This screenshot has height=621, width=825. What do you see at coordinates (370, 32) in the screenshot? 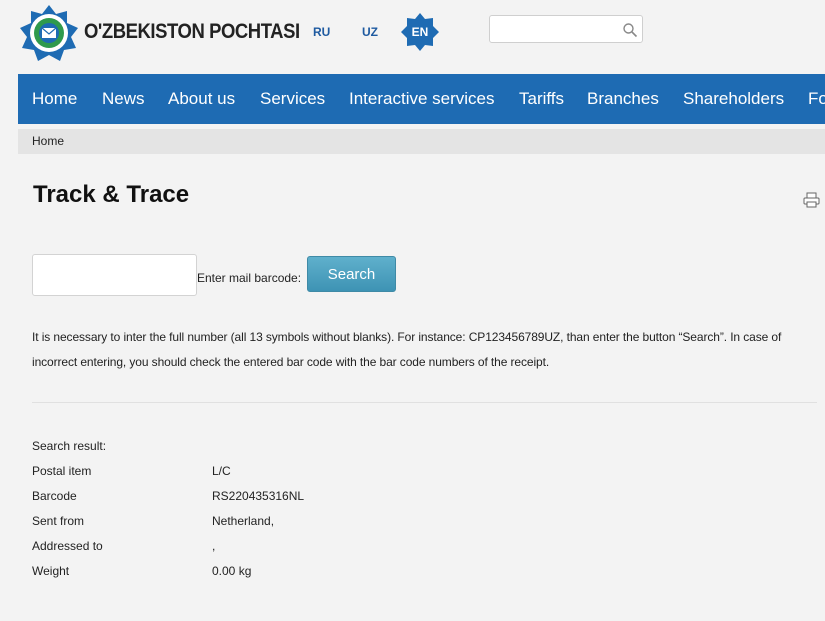
I see `language-uz-link: UZ` at bounding box center [370, 32].